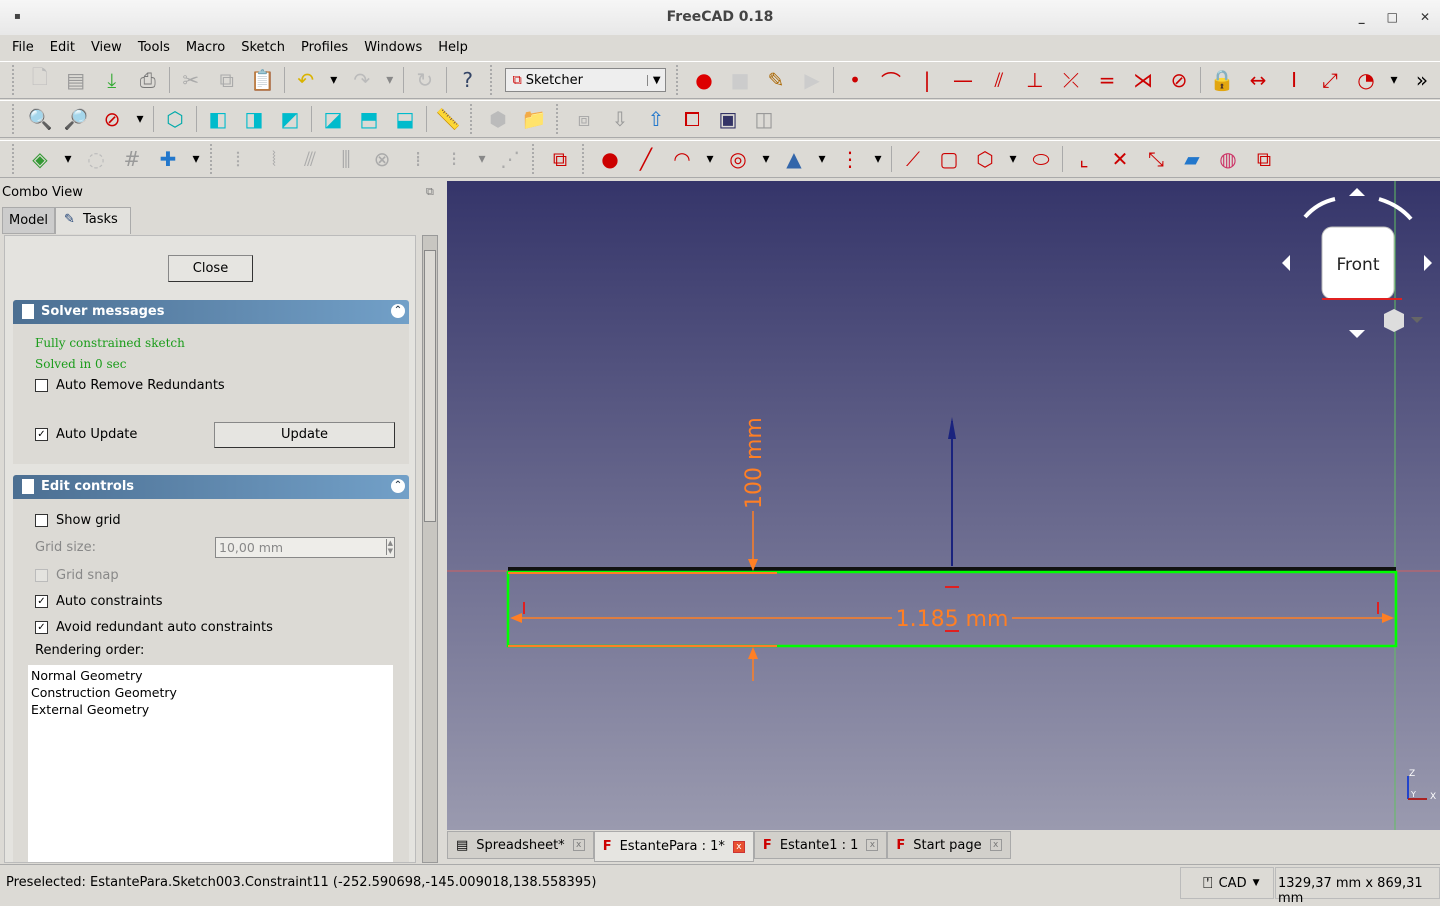 The width and height of the screenshot is (1440, 906). I want to click on constrain-radius-icon: ◔, so click(1366, 80).